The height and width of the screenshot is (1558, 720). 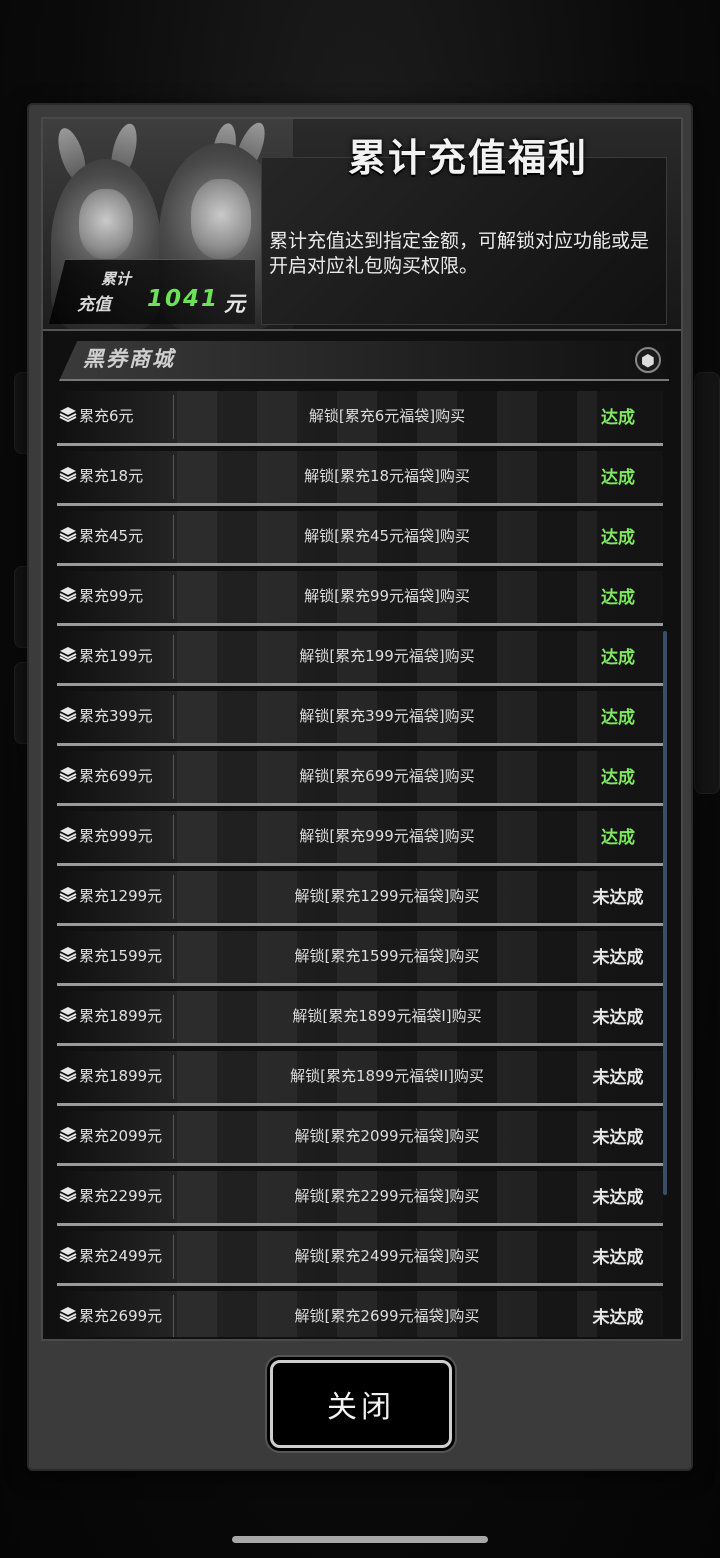 I want to click on total-label-line1: 累计, so click(x=116, y=279).